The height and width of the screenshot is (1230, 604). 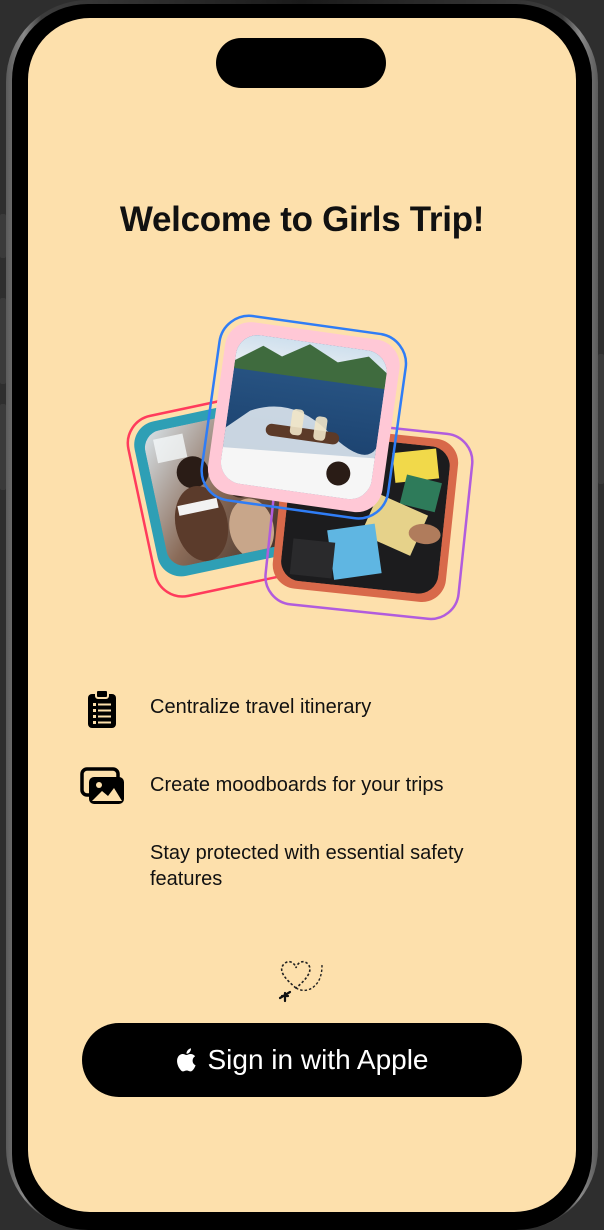 I want to click on clipboard-list-icon, so click(x=102, y=711).